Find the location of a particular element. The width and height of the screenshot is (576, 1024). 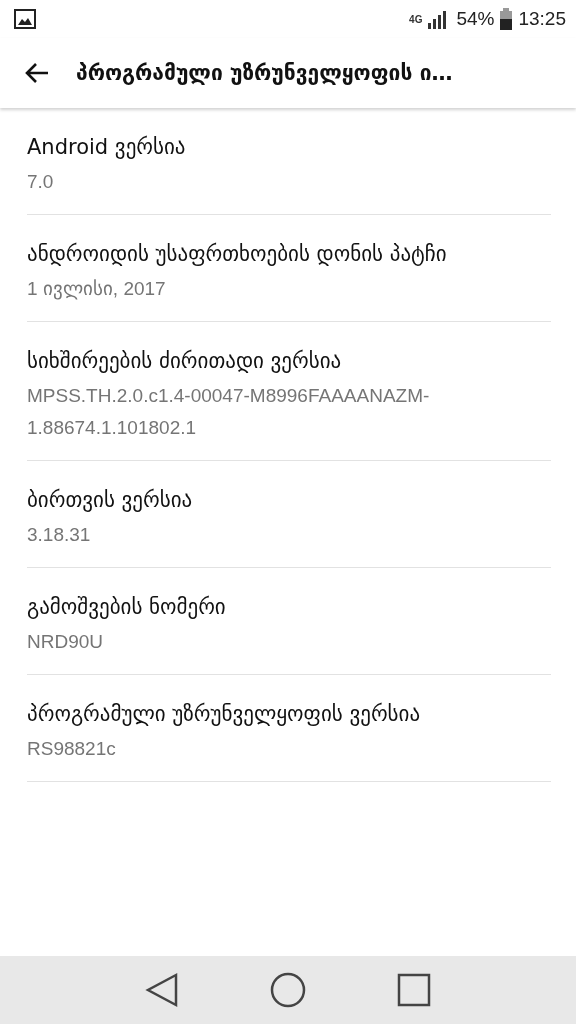

item-summary: MPSS.TH.2.0.c1.4-00047-M8996FAAAANAZM-1.88674.1.101802.1 is located at coordinates (229, 412).